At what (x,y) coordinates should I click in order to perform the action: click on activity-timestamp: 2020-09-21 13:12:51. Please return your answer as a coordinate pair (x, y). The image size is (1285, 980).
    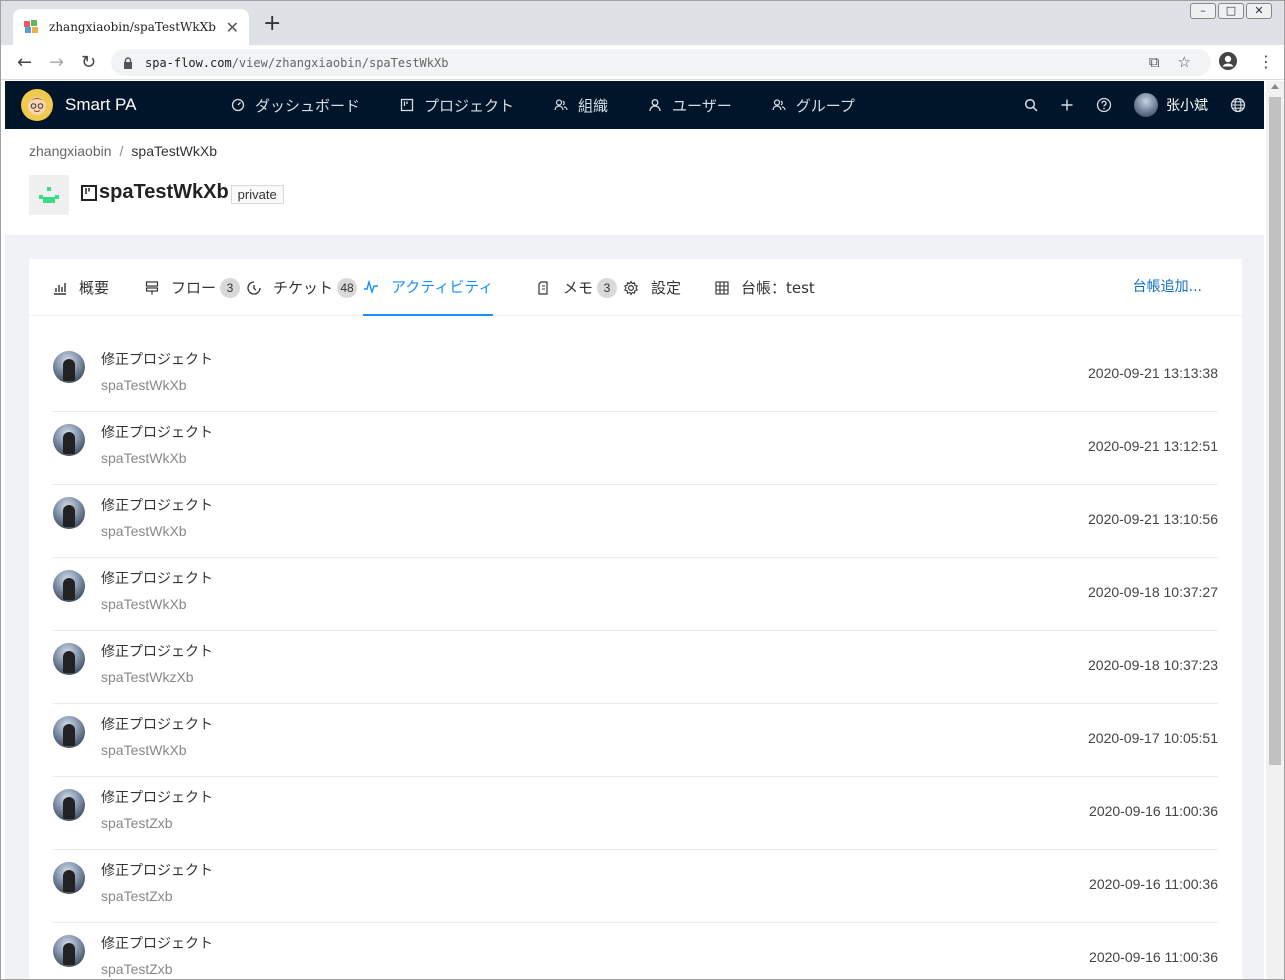
    Looking at the image, I should click on (1153, 446).